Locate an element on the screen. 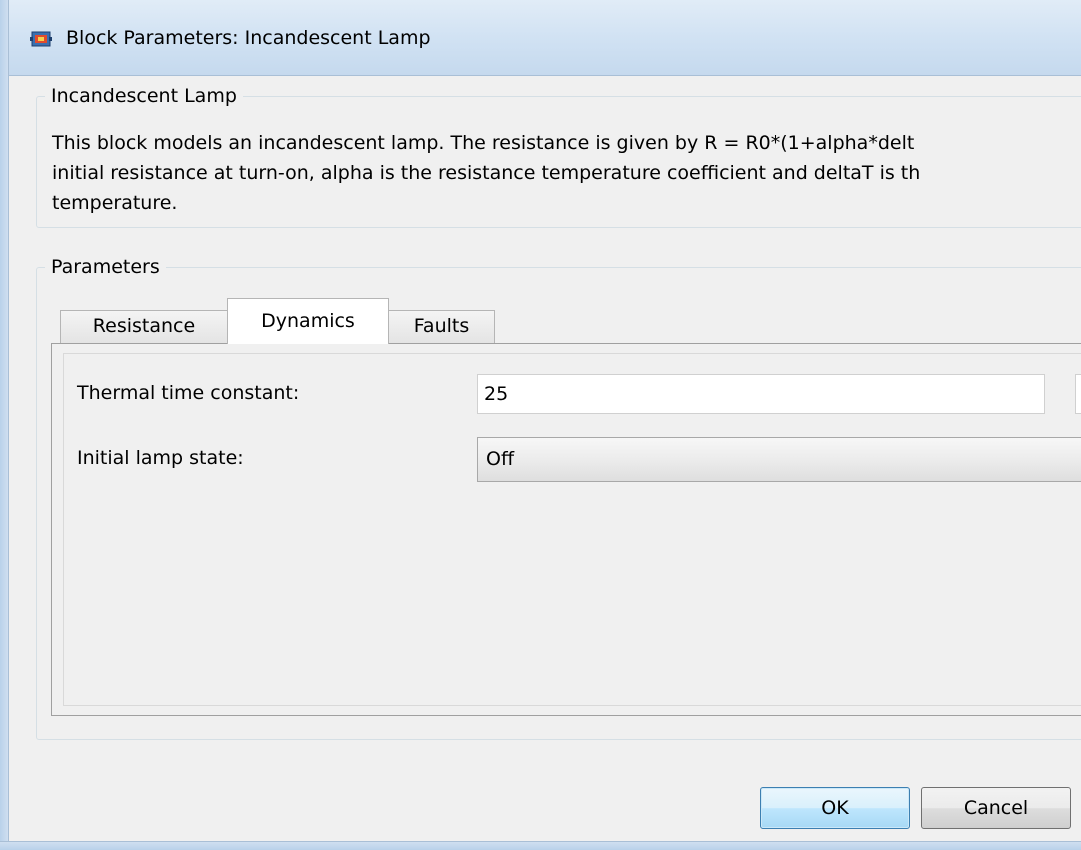 This screenshot has height=850, width=1081. window-title: Block Parameters: Incandescent Lamp is located at coordinates (248, 38).